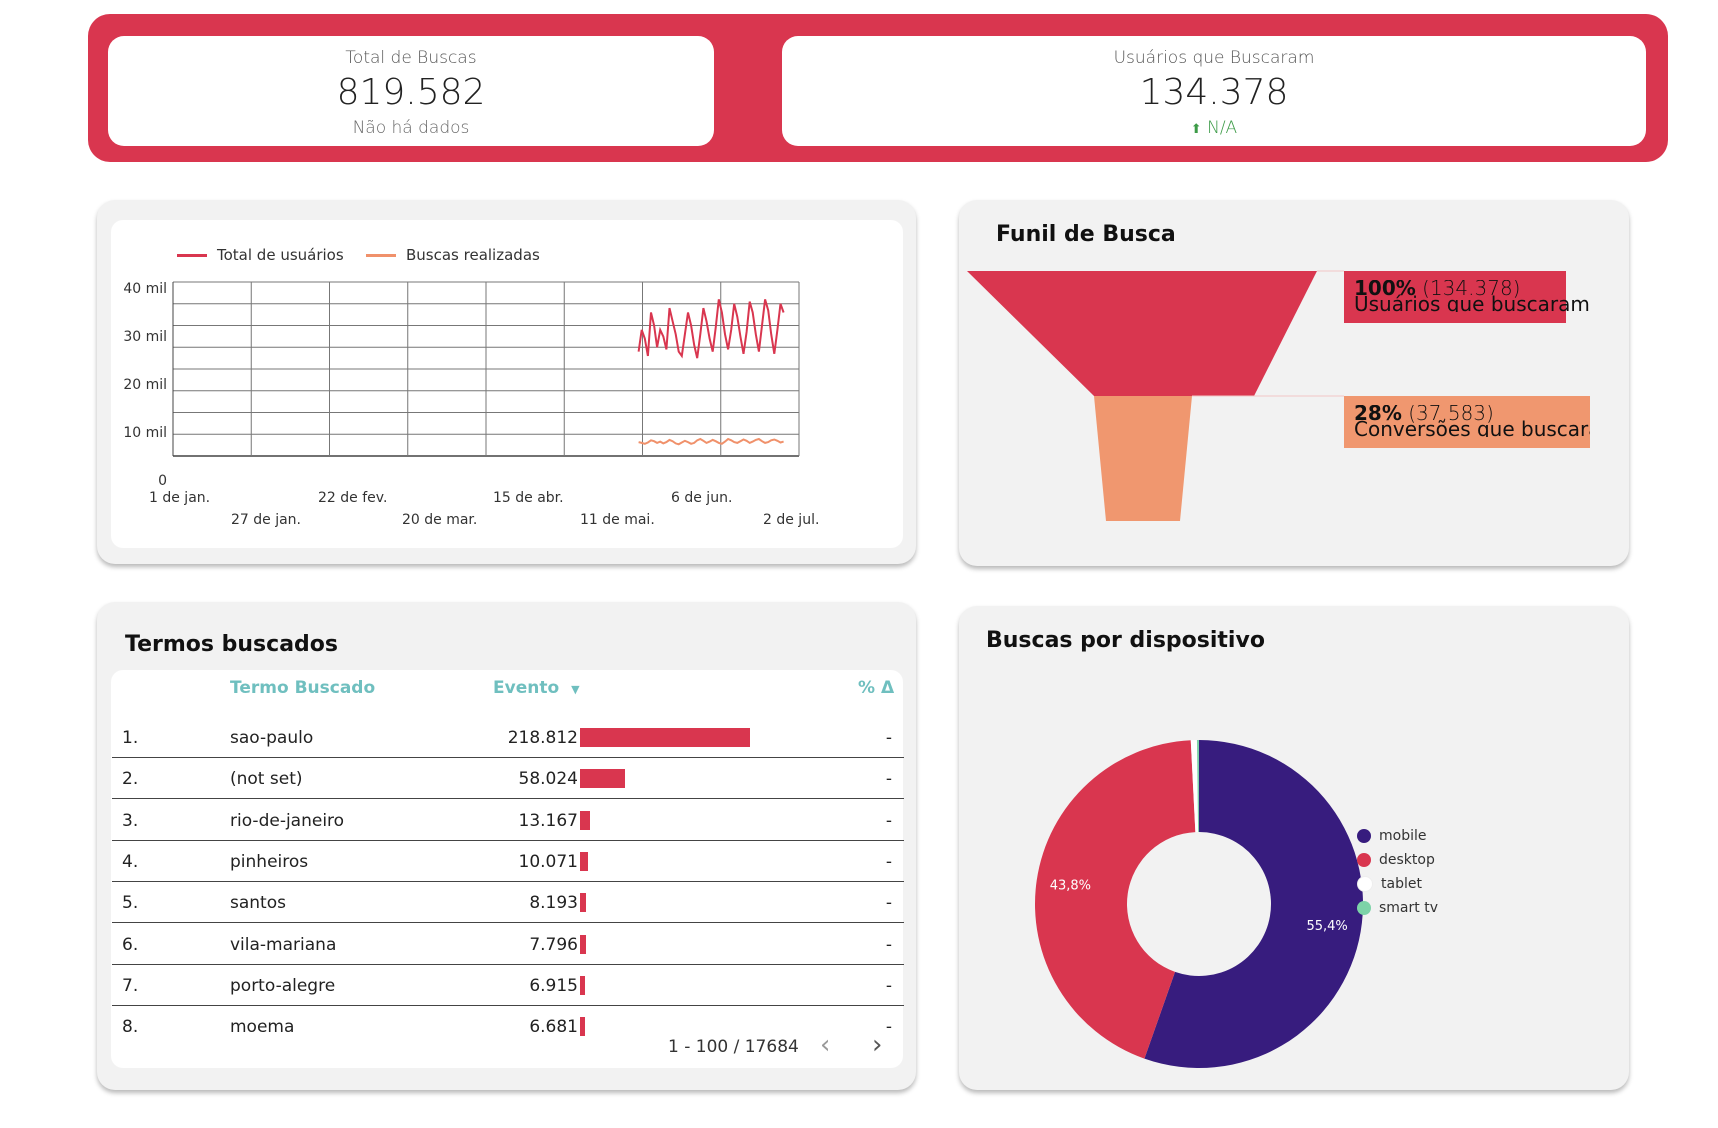 This screenshot has width=1718, height=1128. What do you see at coordinates (130, 738) in the screenshot?
I see `row-index: 1.` at bounding box center [130, 738].